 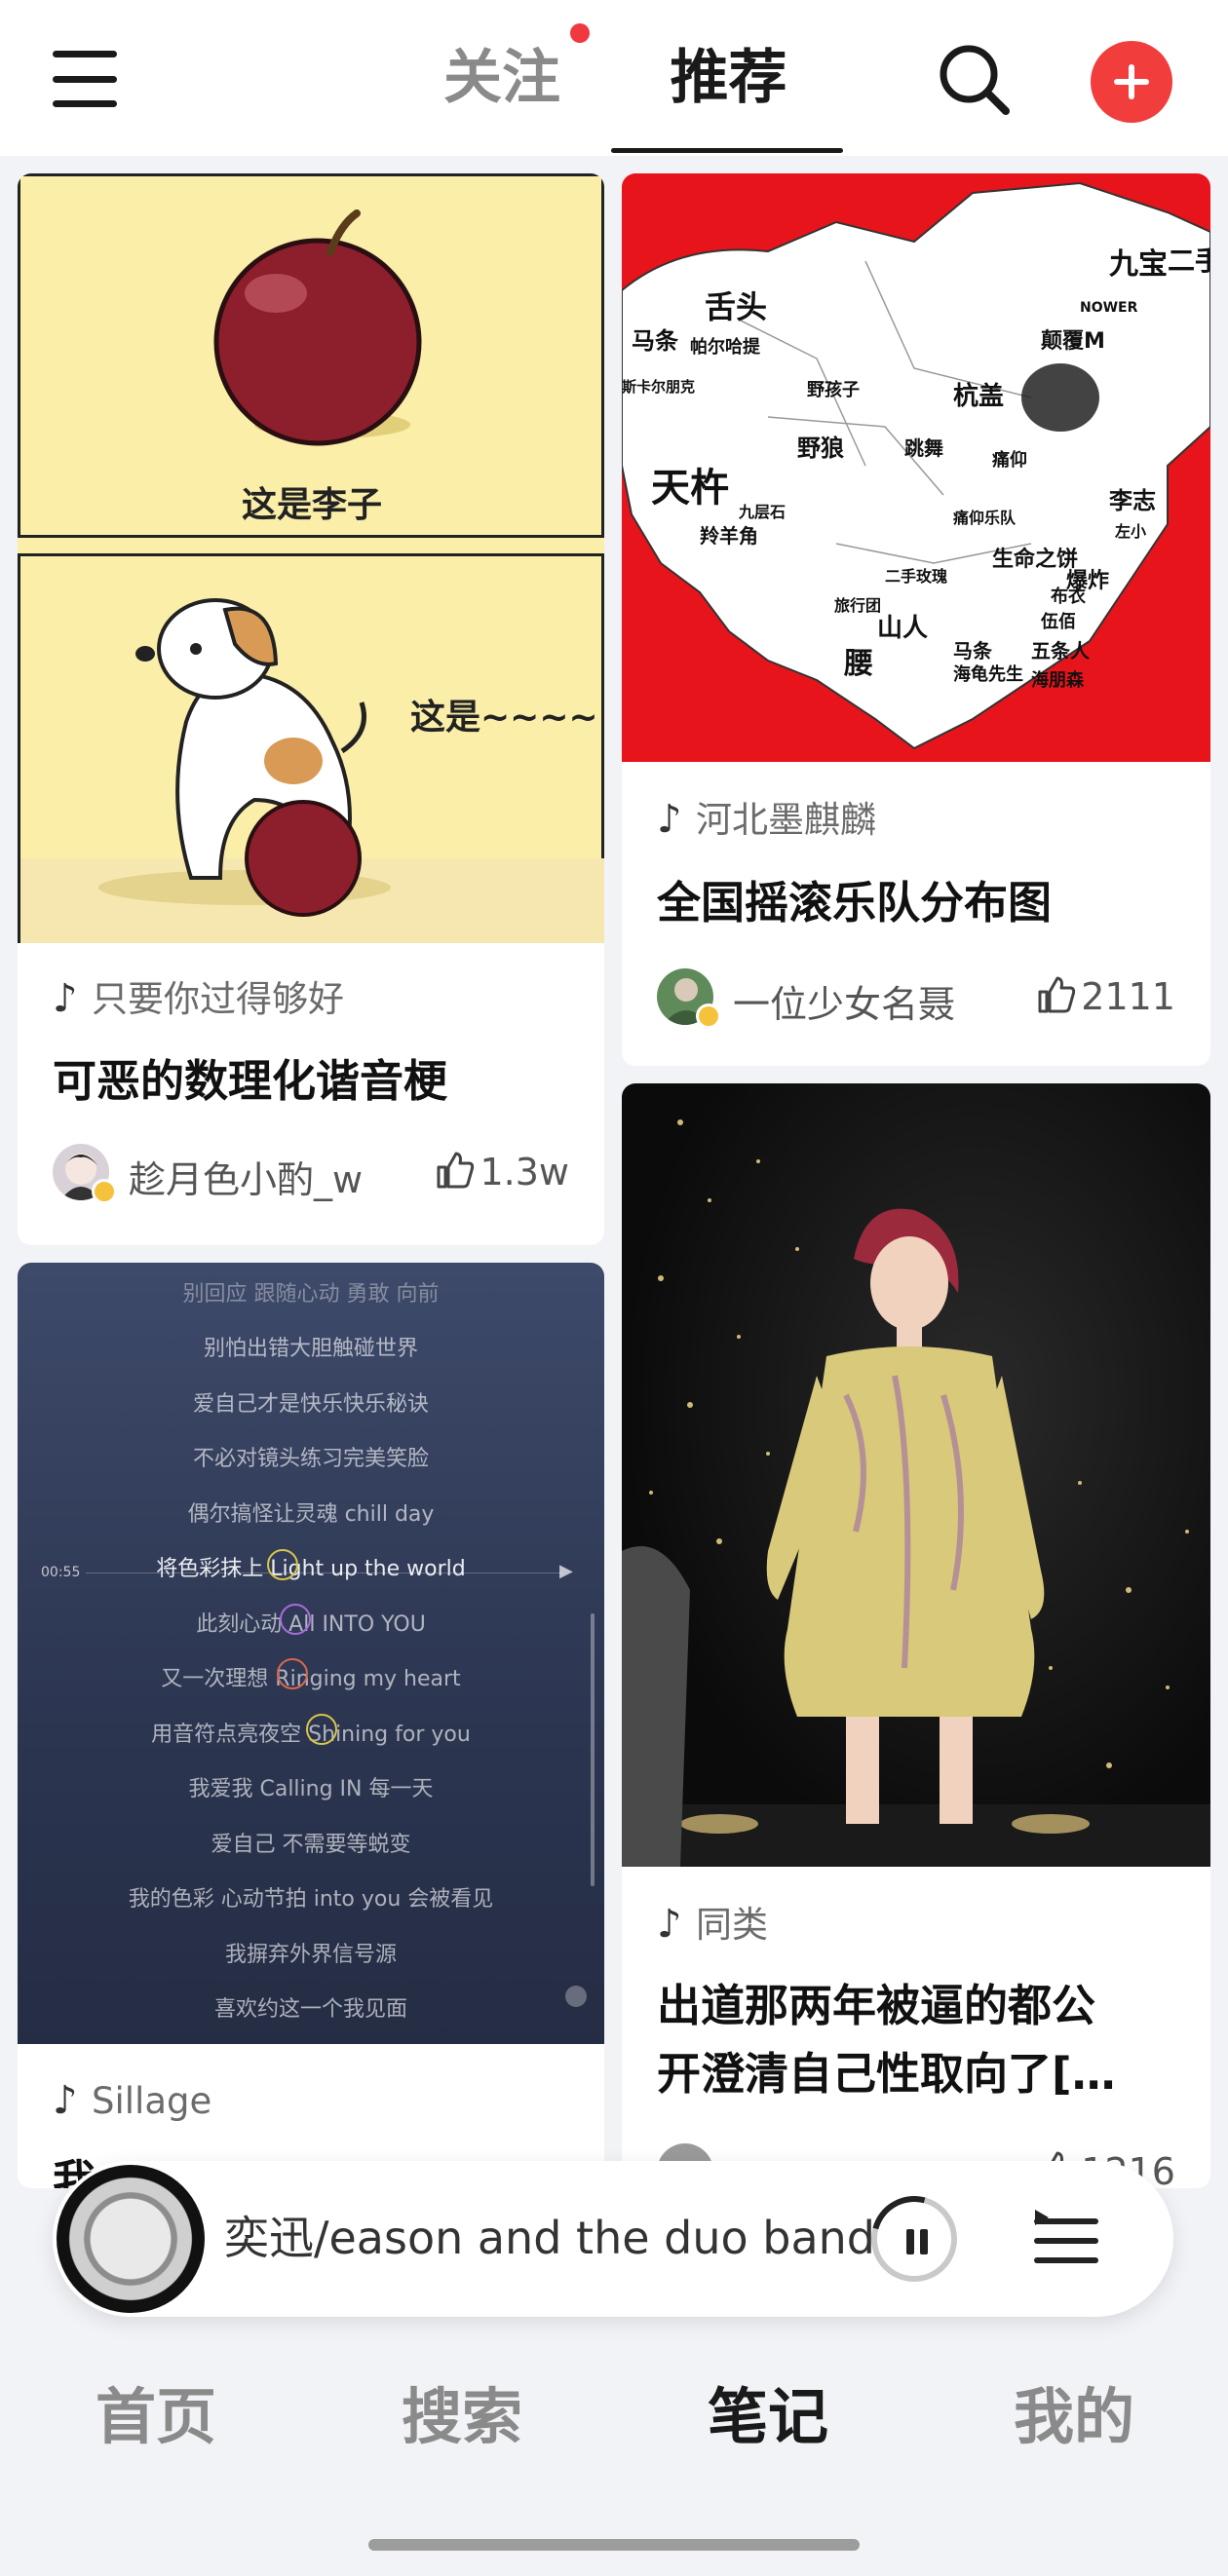 I want to click on dog-illustration, so click(x=312, y=770).